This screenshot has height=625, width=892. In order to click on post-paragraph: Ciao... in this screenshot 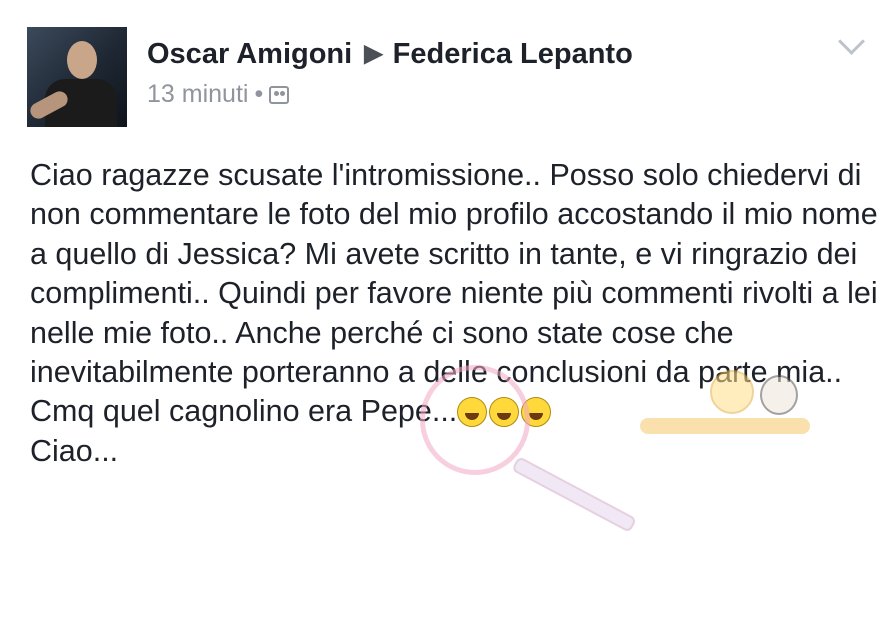, I will do `click(74, 450)`.